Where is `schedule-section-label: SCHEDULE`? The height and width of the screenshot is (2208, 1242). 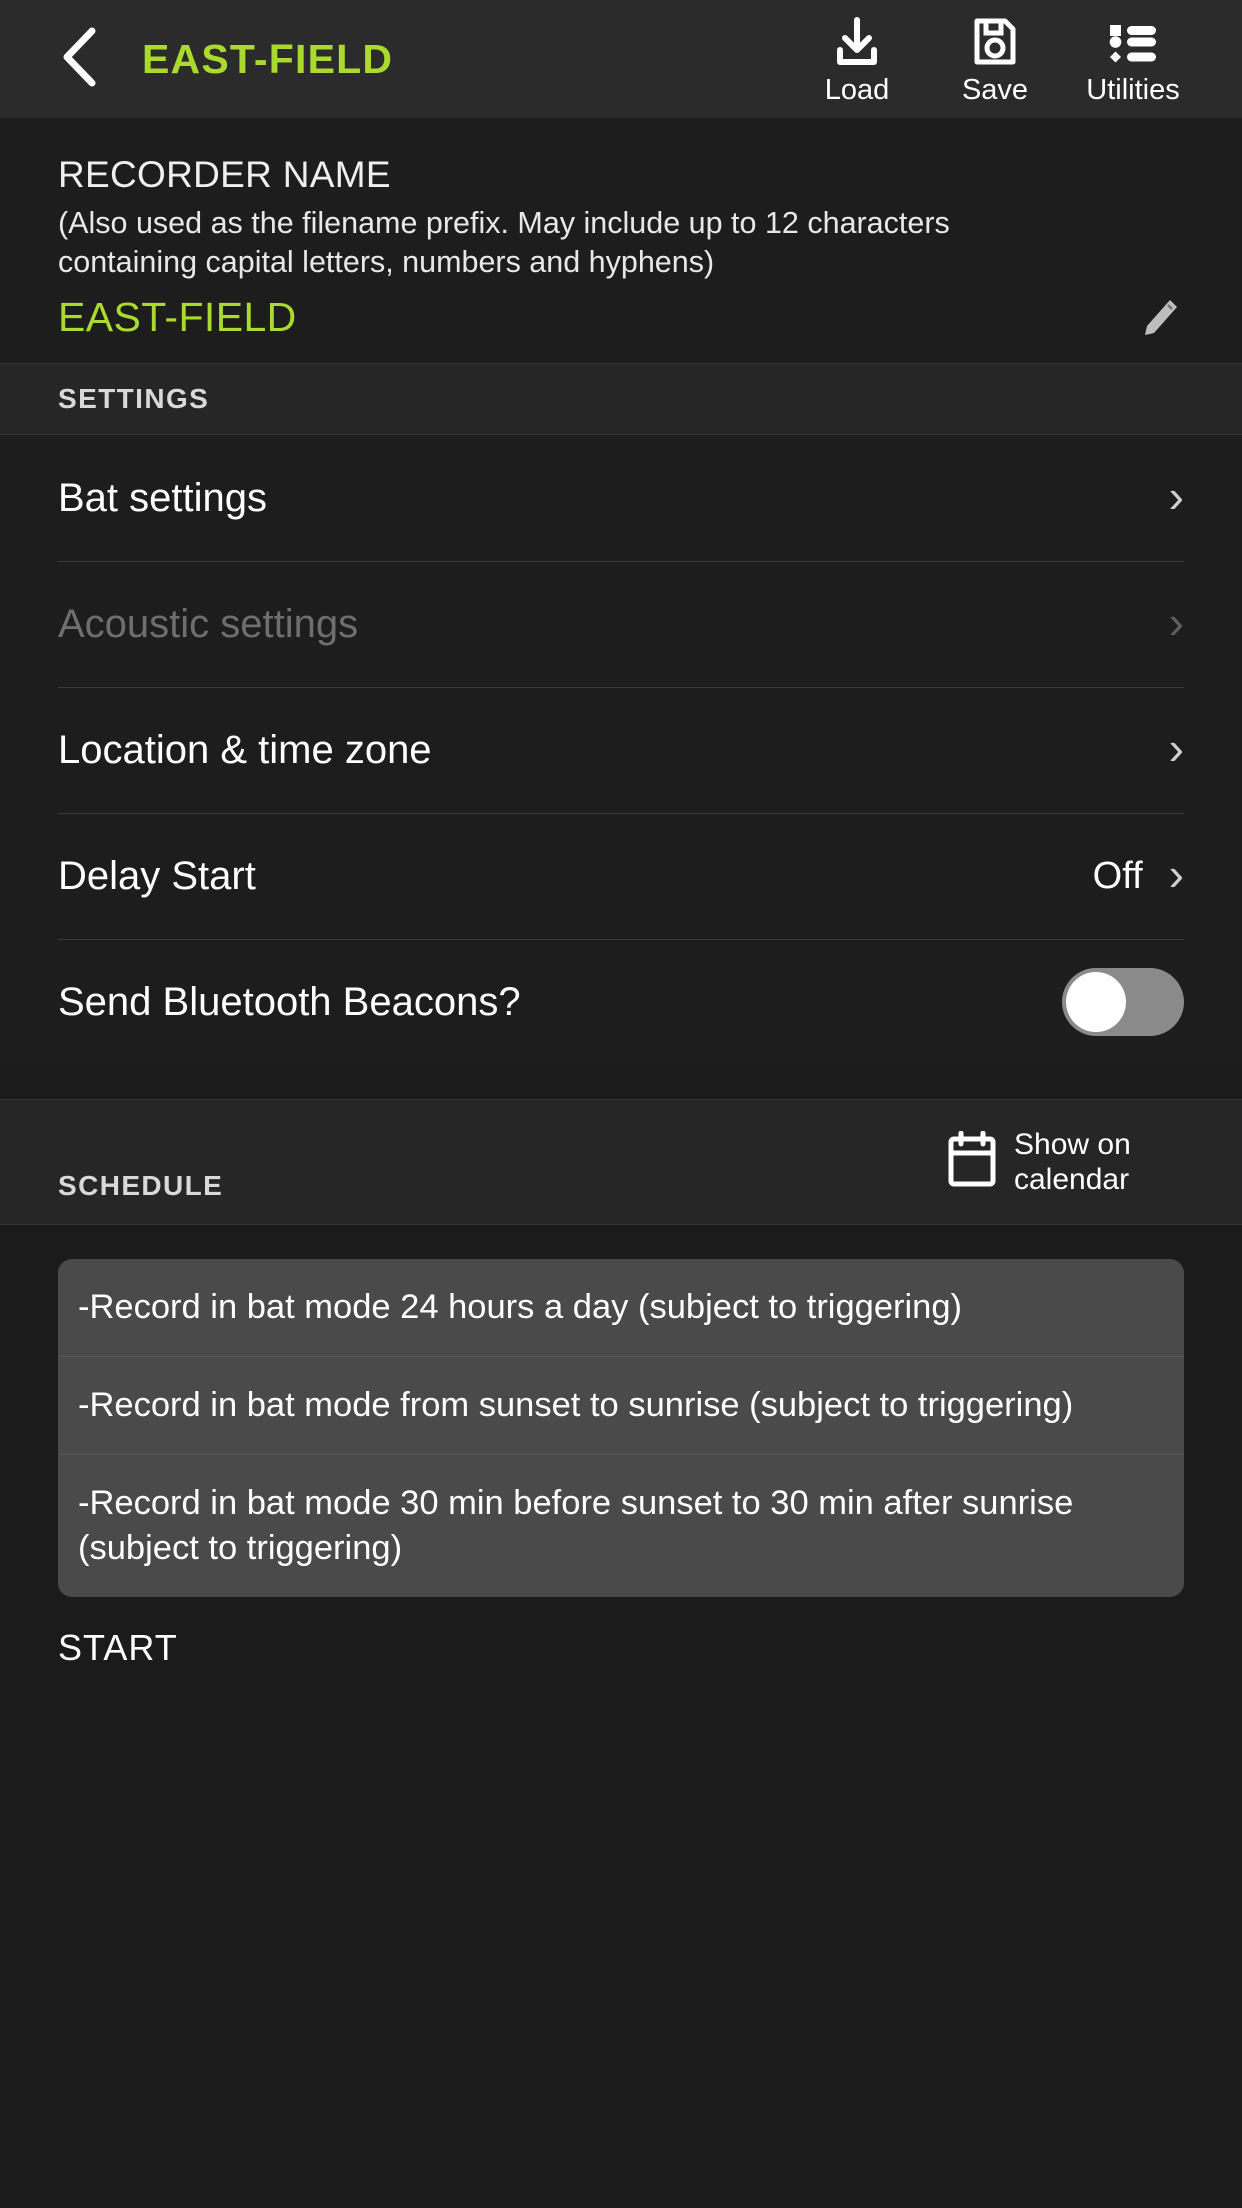
schedule-section-label: SCHEDULE is located at coordinates (141, 1185).